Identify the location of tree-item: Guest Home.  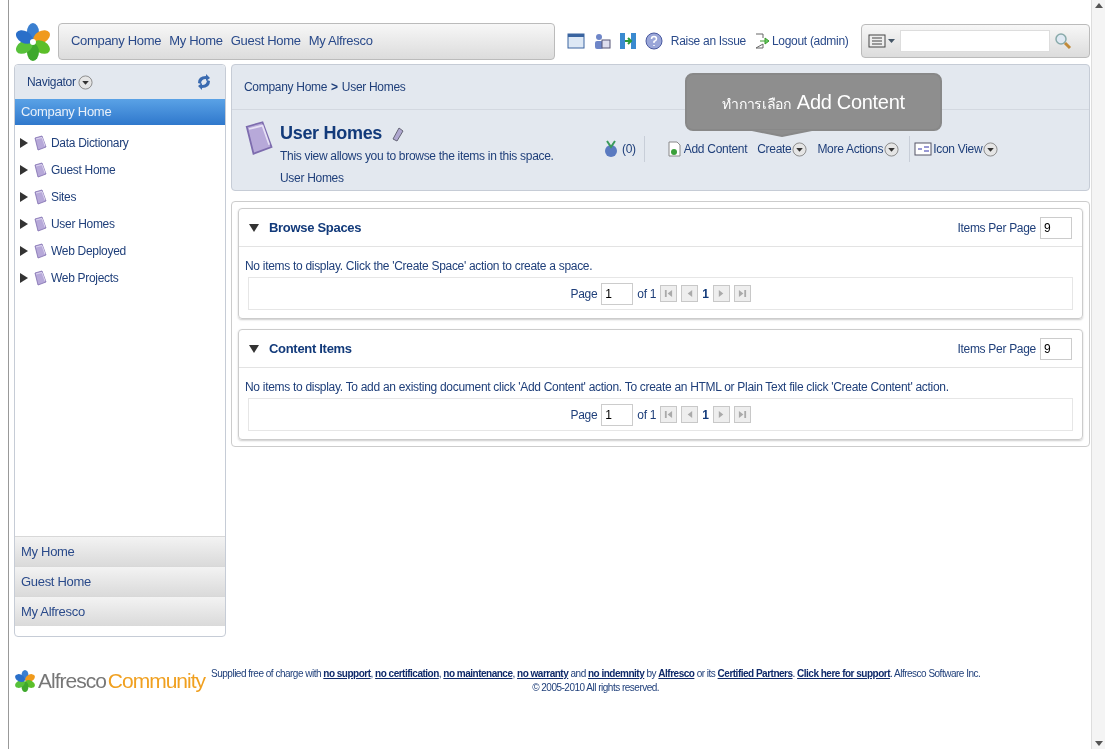
(83, 169).